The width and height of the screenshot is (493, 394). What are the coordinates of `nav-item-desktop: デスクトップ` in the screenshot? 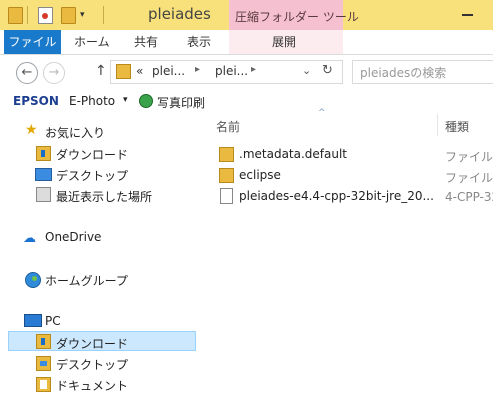 It's located at (92, 175).